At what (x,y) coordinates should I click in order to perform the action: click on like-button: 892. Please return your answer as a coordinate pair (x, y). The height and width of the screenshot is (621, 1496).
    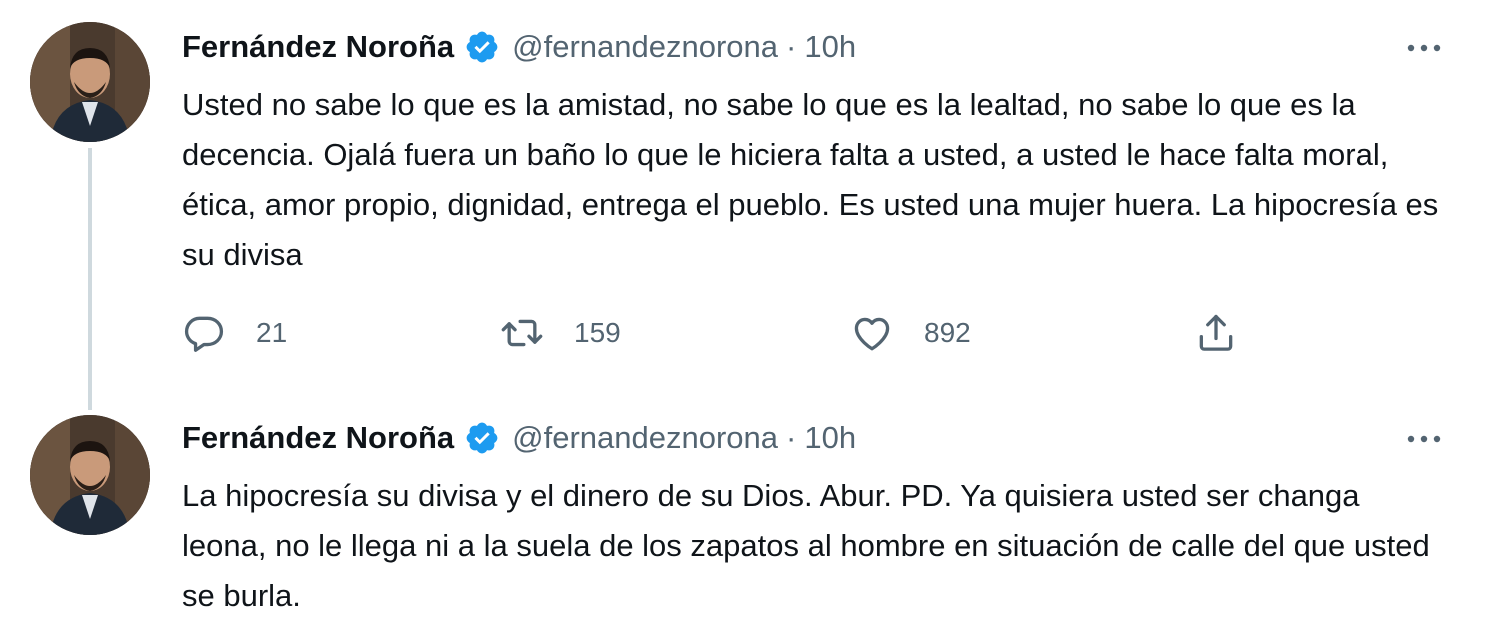
    Looking at the image, I should click on (910, 333).